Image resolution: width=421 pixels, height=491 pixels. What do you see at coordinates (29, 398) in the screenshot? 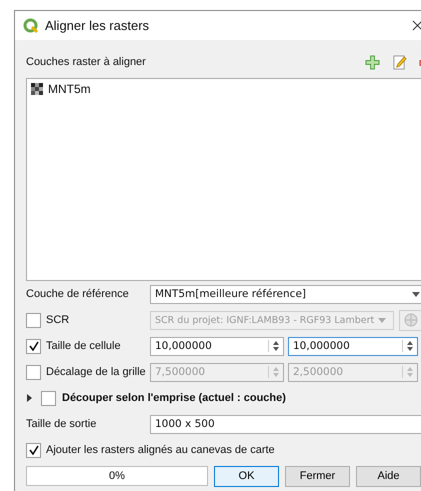
I see `expand-arrow-icon` at bounding box center [29, 398].